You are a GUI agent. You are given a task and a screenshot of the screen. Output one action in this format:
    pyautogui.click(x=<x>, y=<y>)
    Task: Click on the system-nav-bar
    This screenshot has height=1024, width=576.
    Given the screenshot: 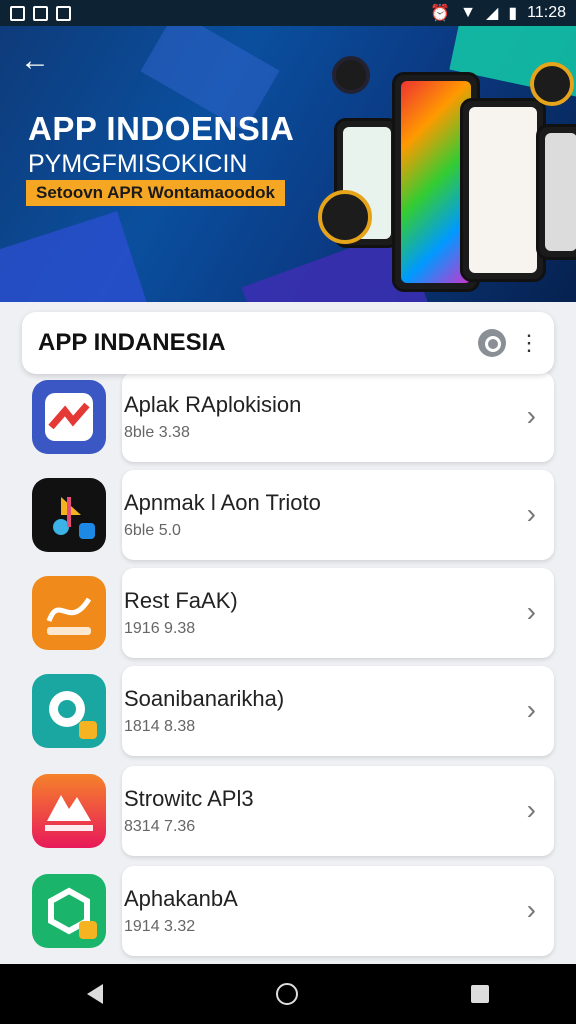 What is the action you would take?
    pyautogui.click(x=288, y=994)
    